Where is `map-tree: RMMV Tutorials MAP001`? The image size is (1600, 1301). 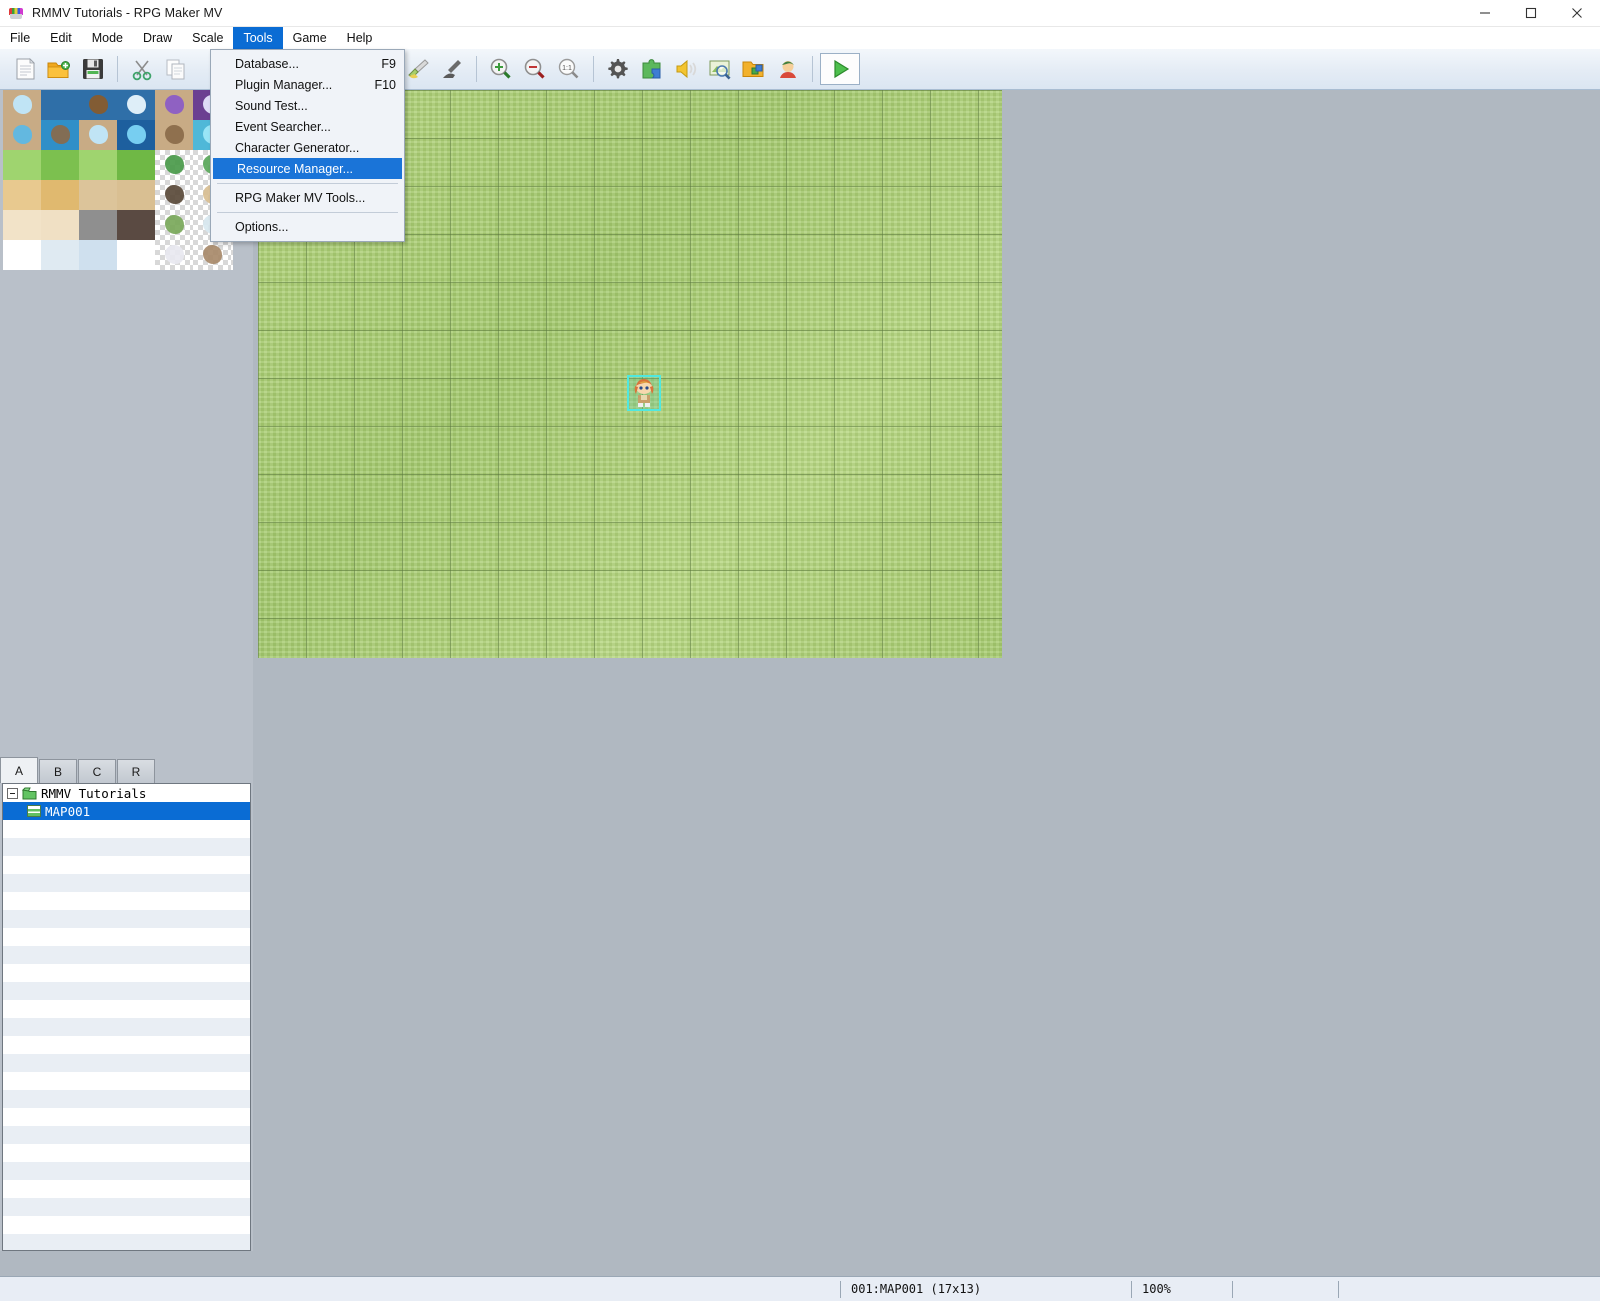 map-tree: RMMV Tutorials MAP001 is located at coordinates (126, 1017).